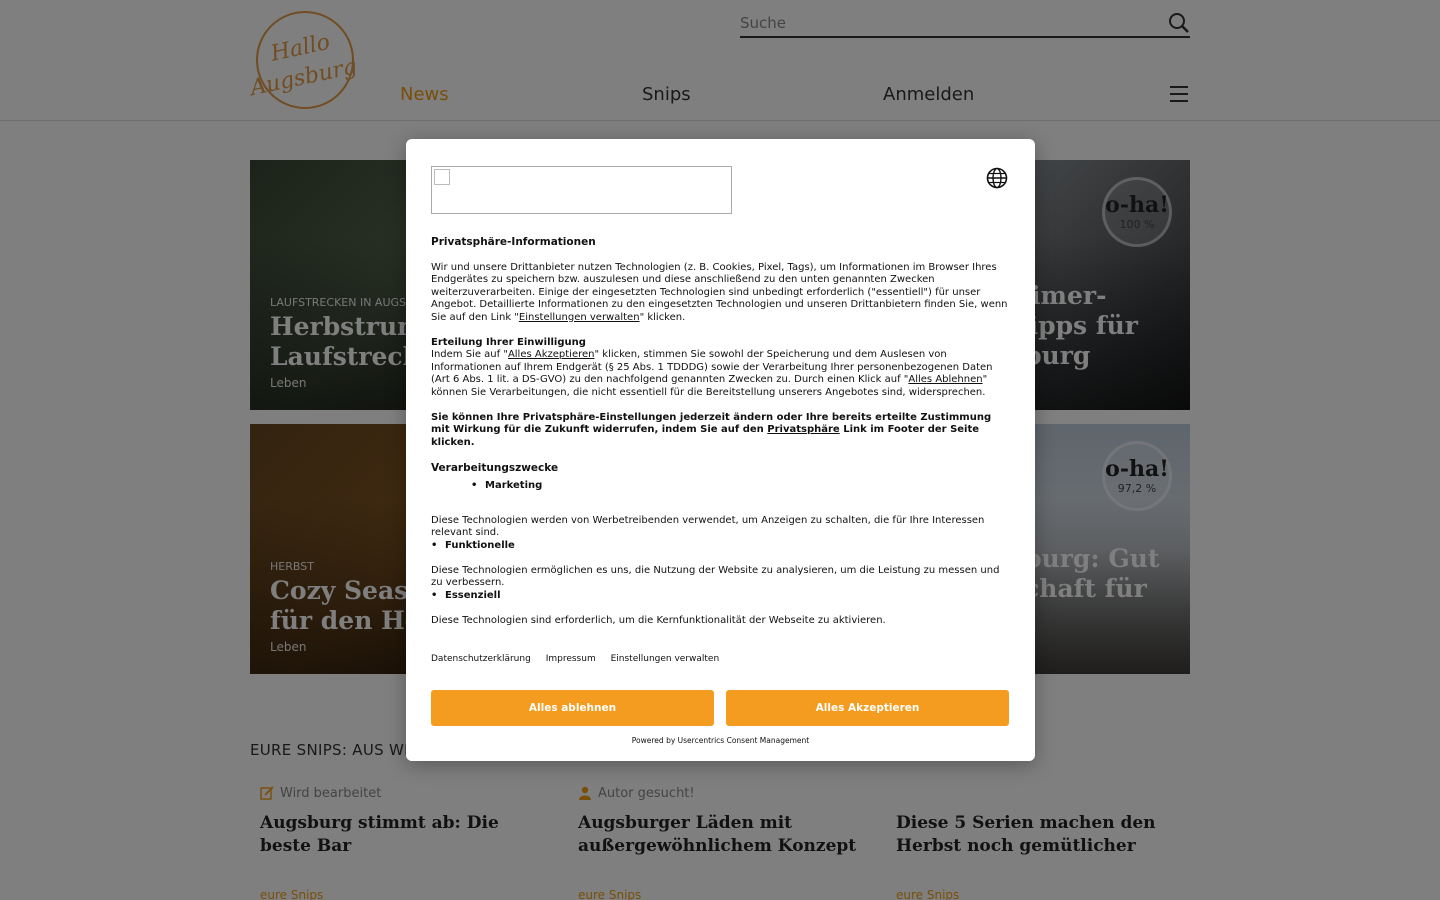  What do you see at coordinates (997, 178) in the screenshot?
I see `language-globe-icon` at bounding box center [997, 178].